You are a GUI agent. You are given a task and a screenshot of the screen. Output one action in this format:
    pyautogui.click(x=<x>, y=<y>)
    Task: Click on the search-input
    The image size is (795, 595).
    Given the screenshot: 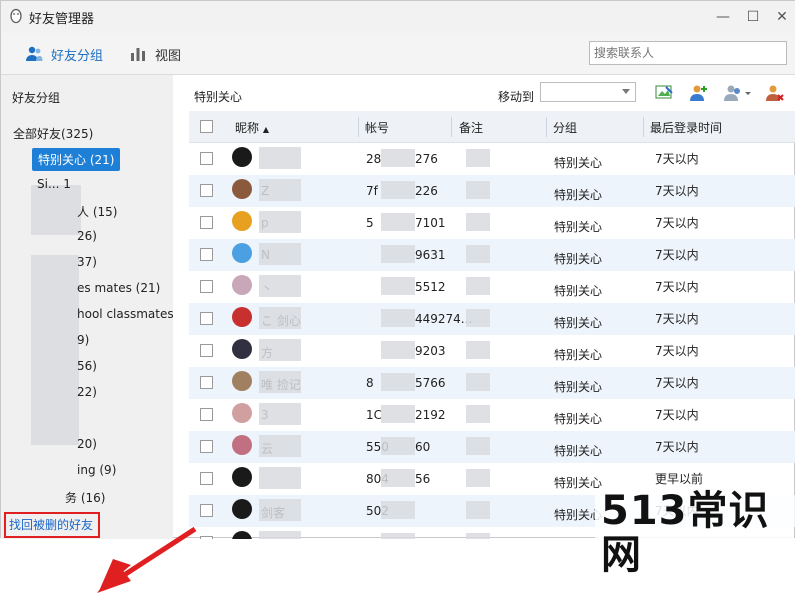 What is the action you would take?
    pyautogui.click(x=688, y=53)
    